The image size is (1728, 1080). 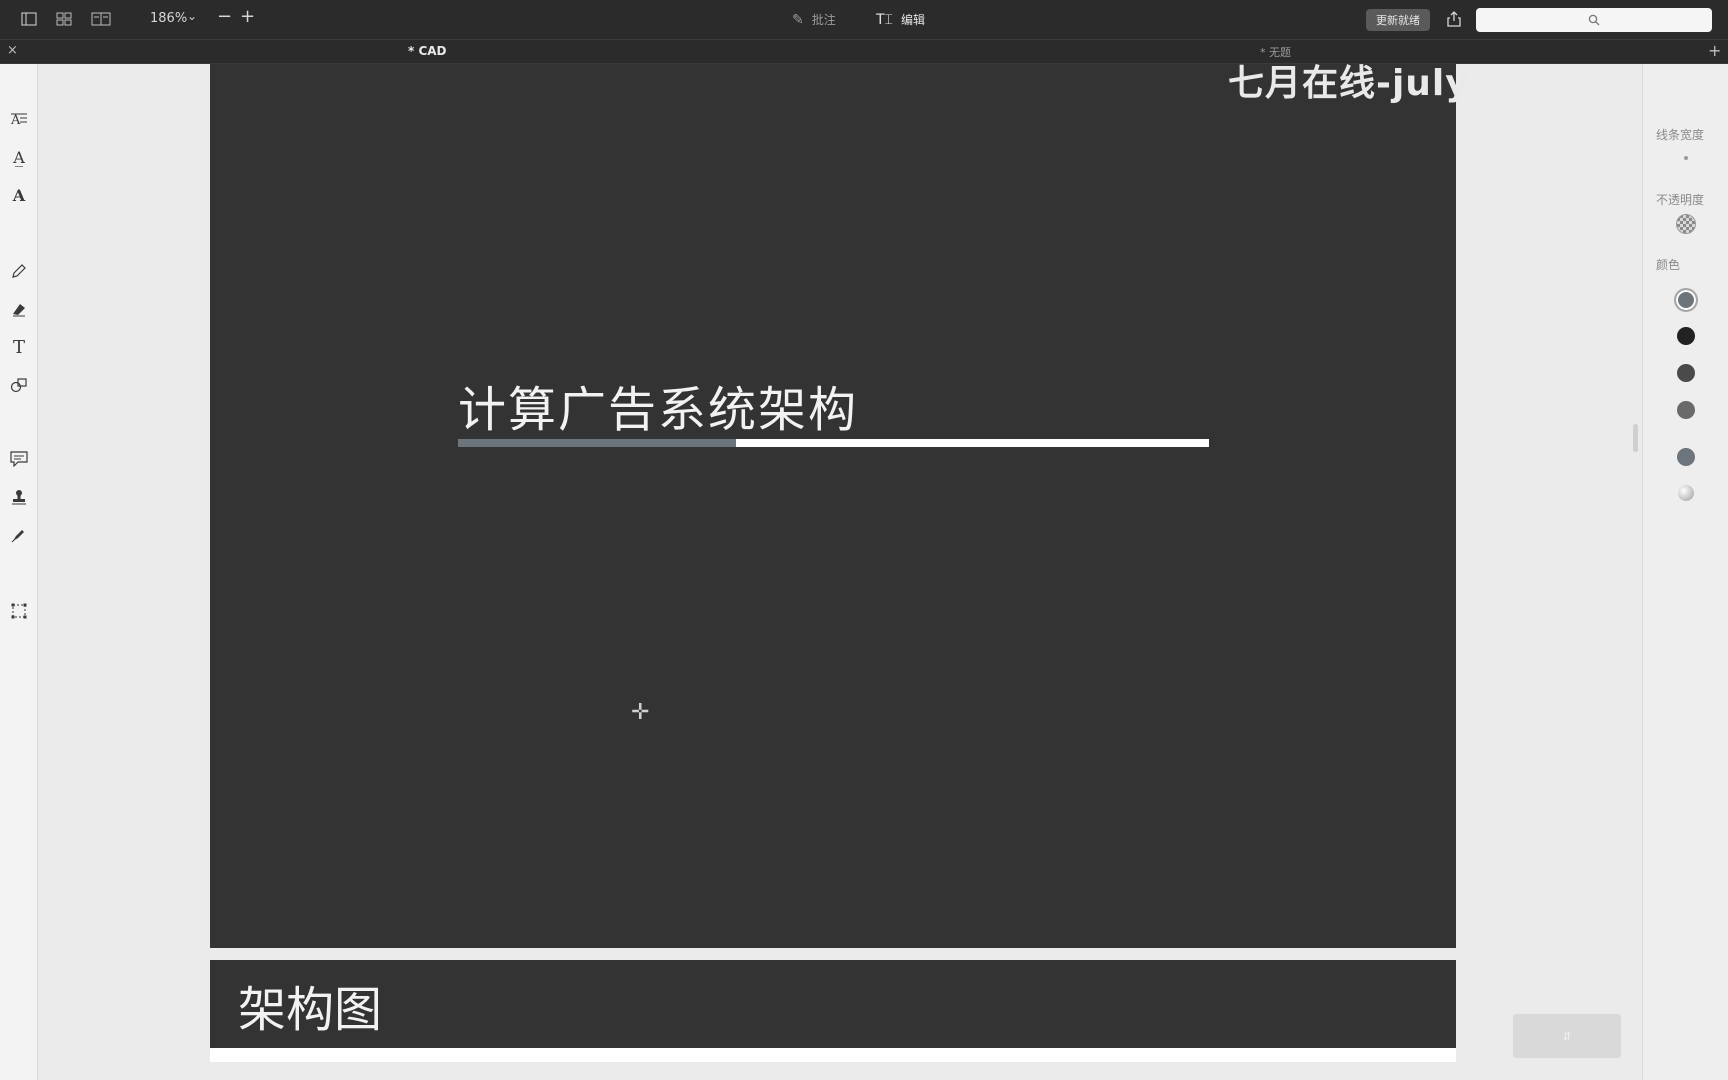 I want to click on top-toolbar: 186% ⌄ − + ✎ 批注 T⌶ 编辑 更新就绪, so click(x=864, y=20).